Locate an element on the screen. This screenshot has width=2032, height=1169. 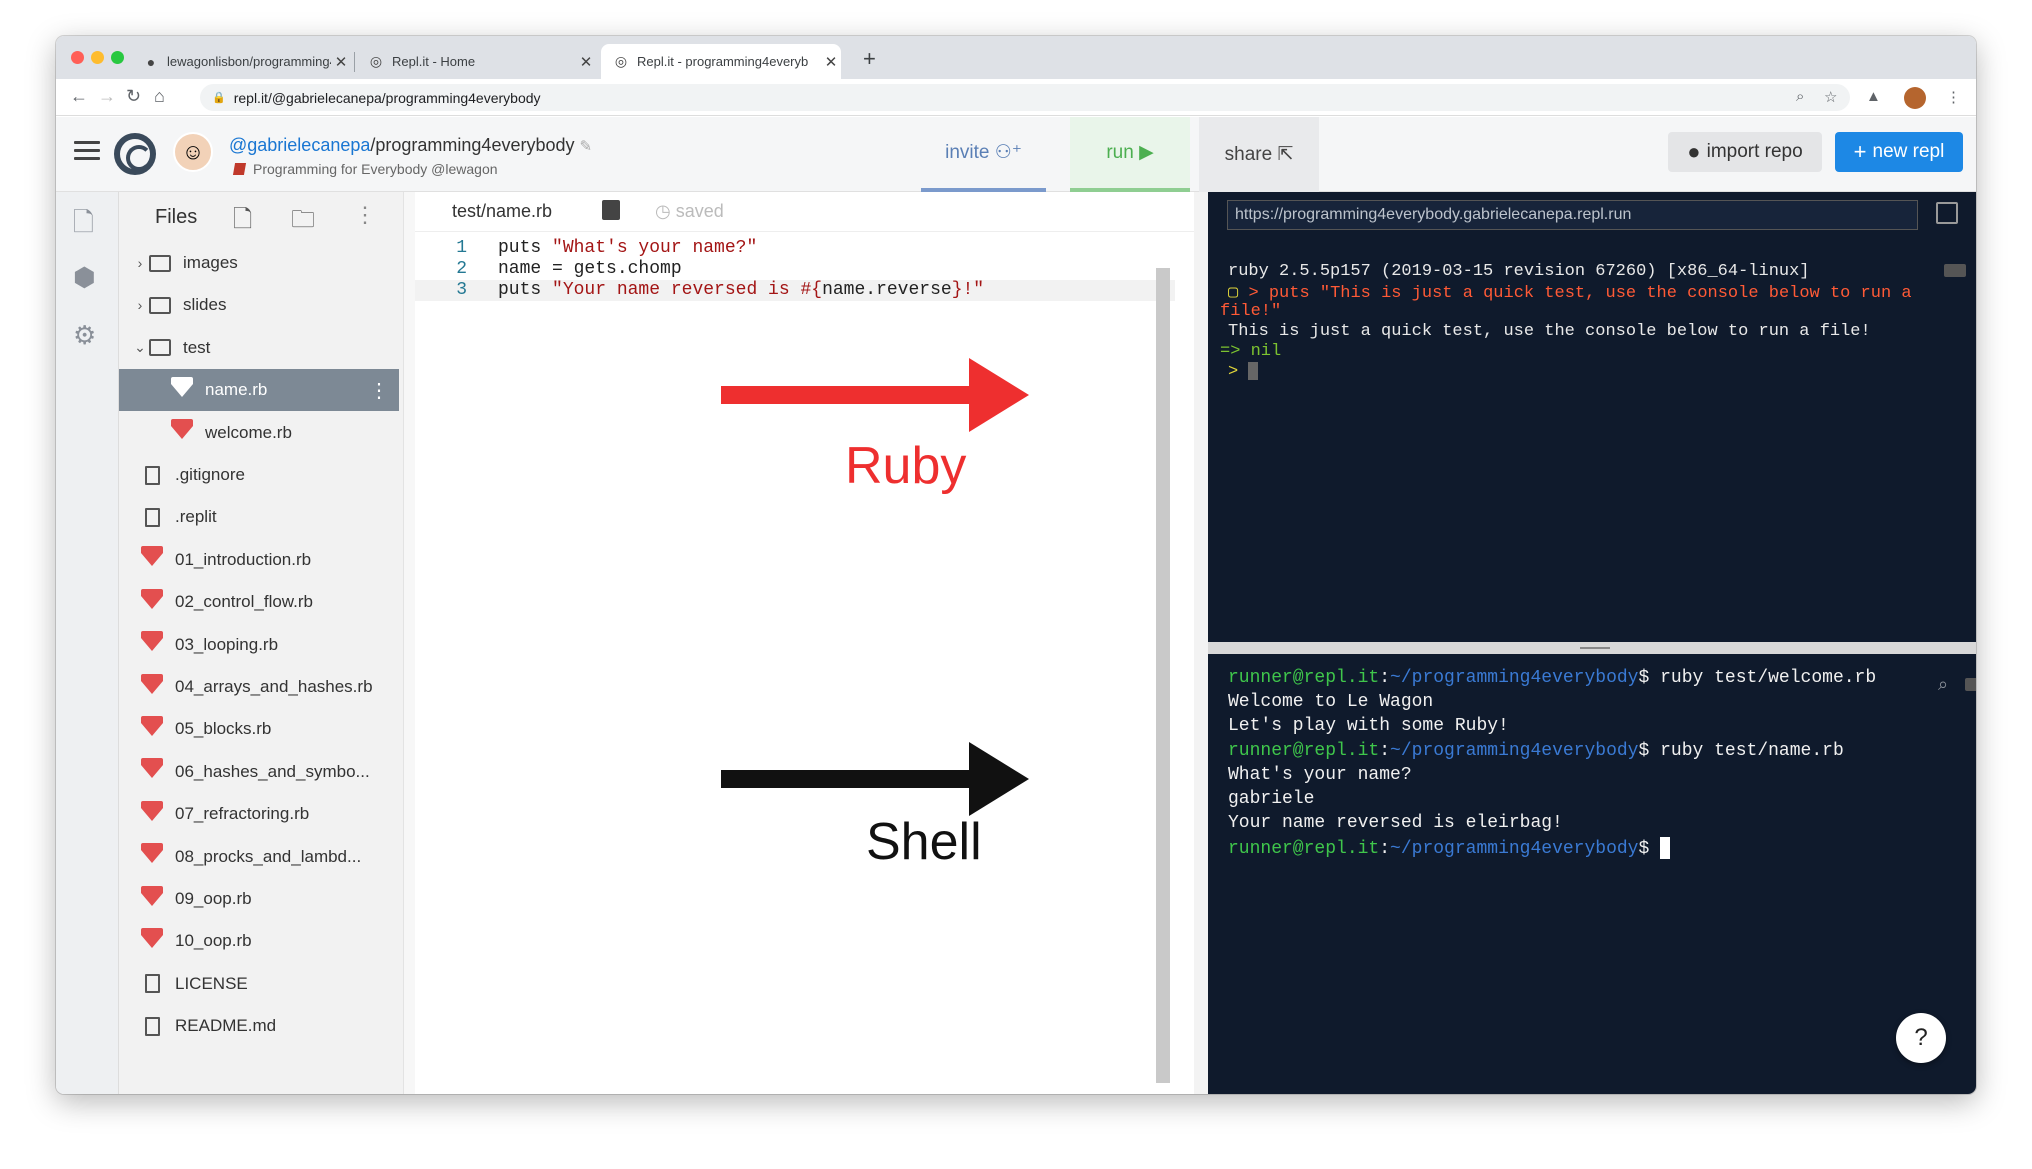
editor-file-tab: test/name.rb is located at coordinates (502, 211).